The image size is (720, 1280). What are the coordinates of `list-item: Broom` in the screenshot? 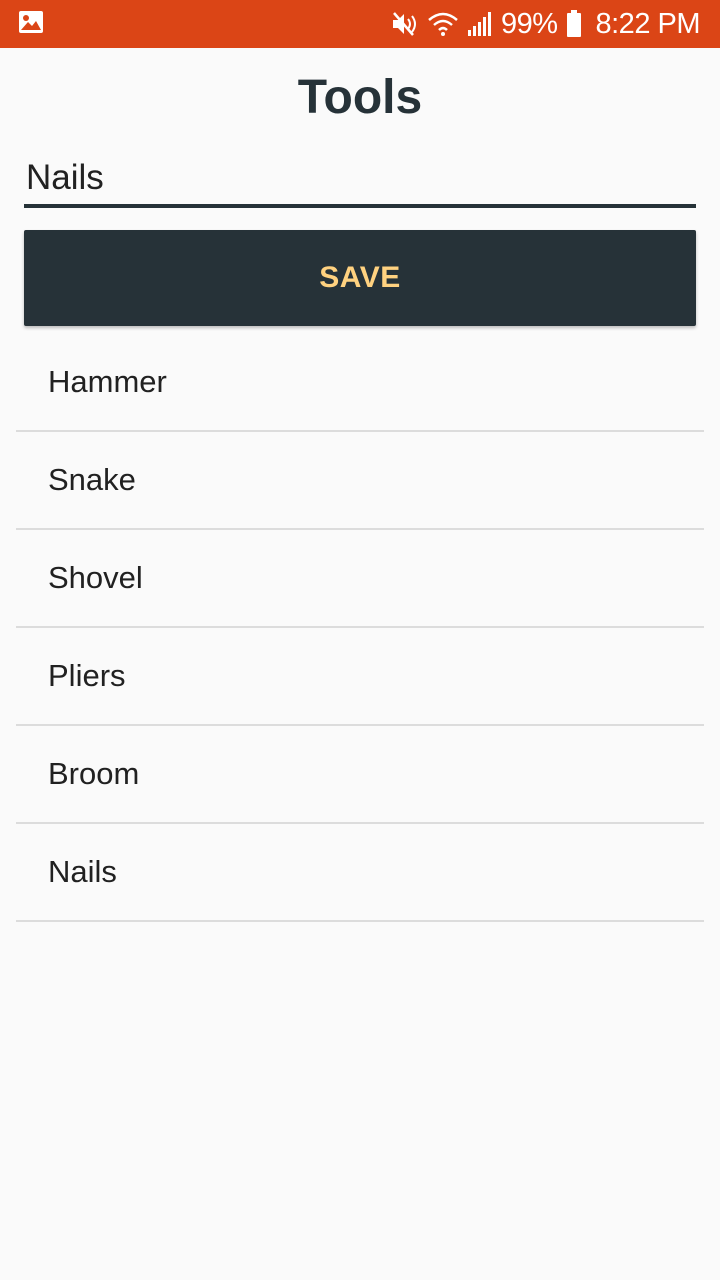 It's located at (360, 775).